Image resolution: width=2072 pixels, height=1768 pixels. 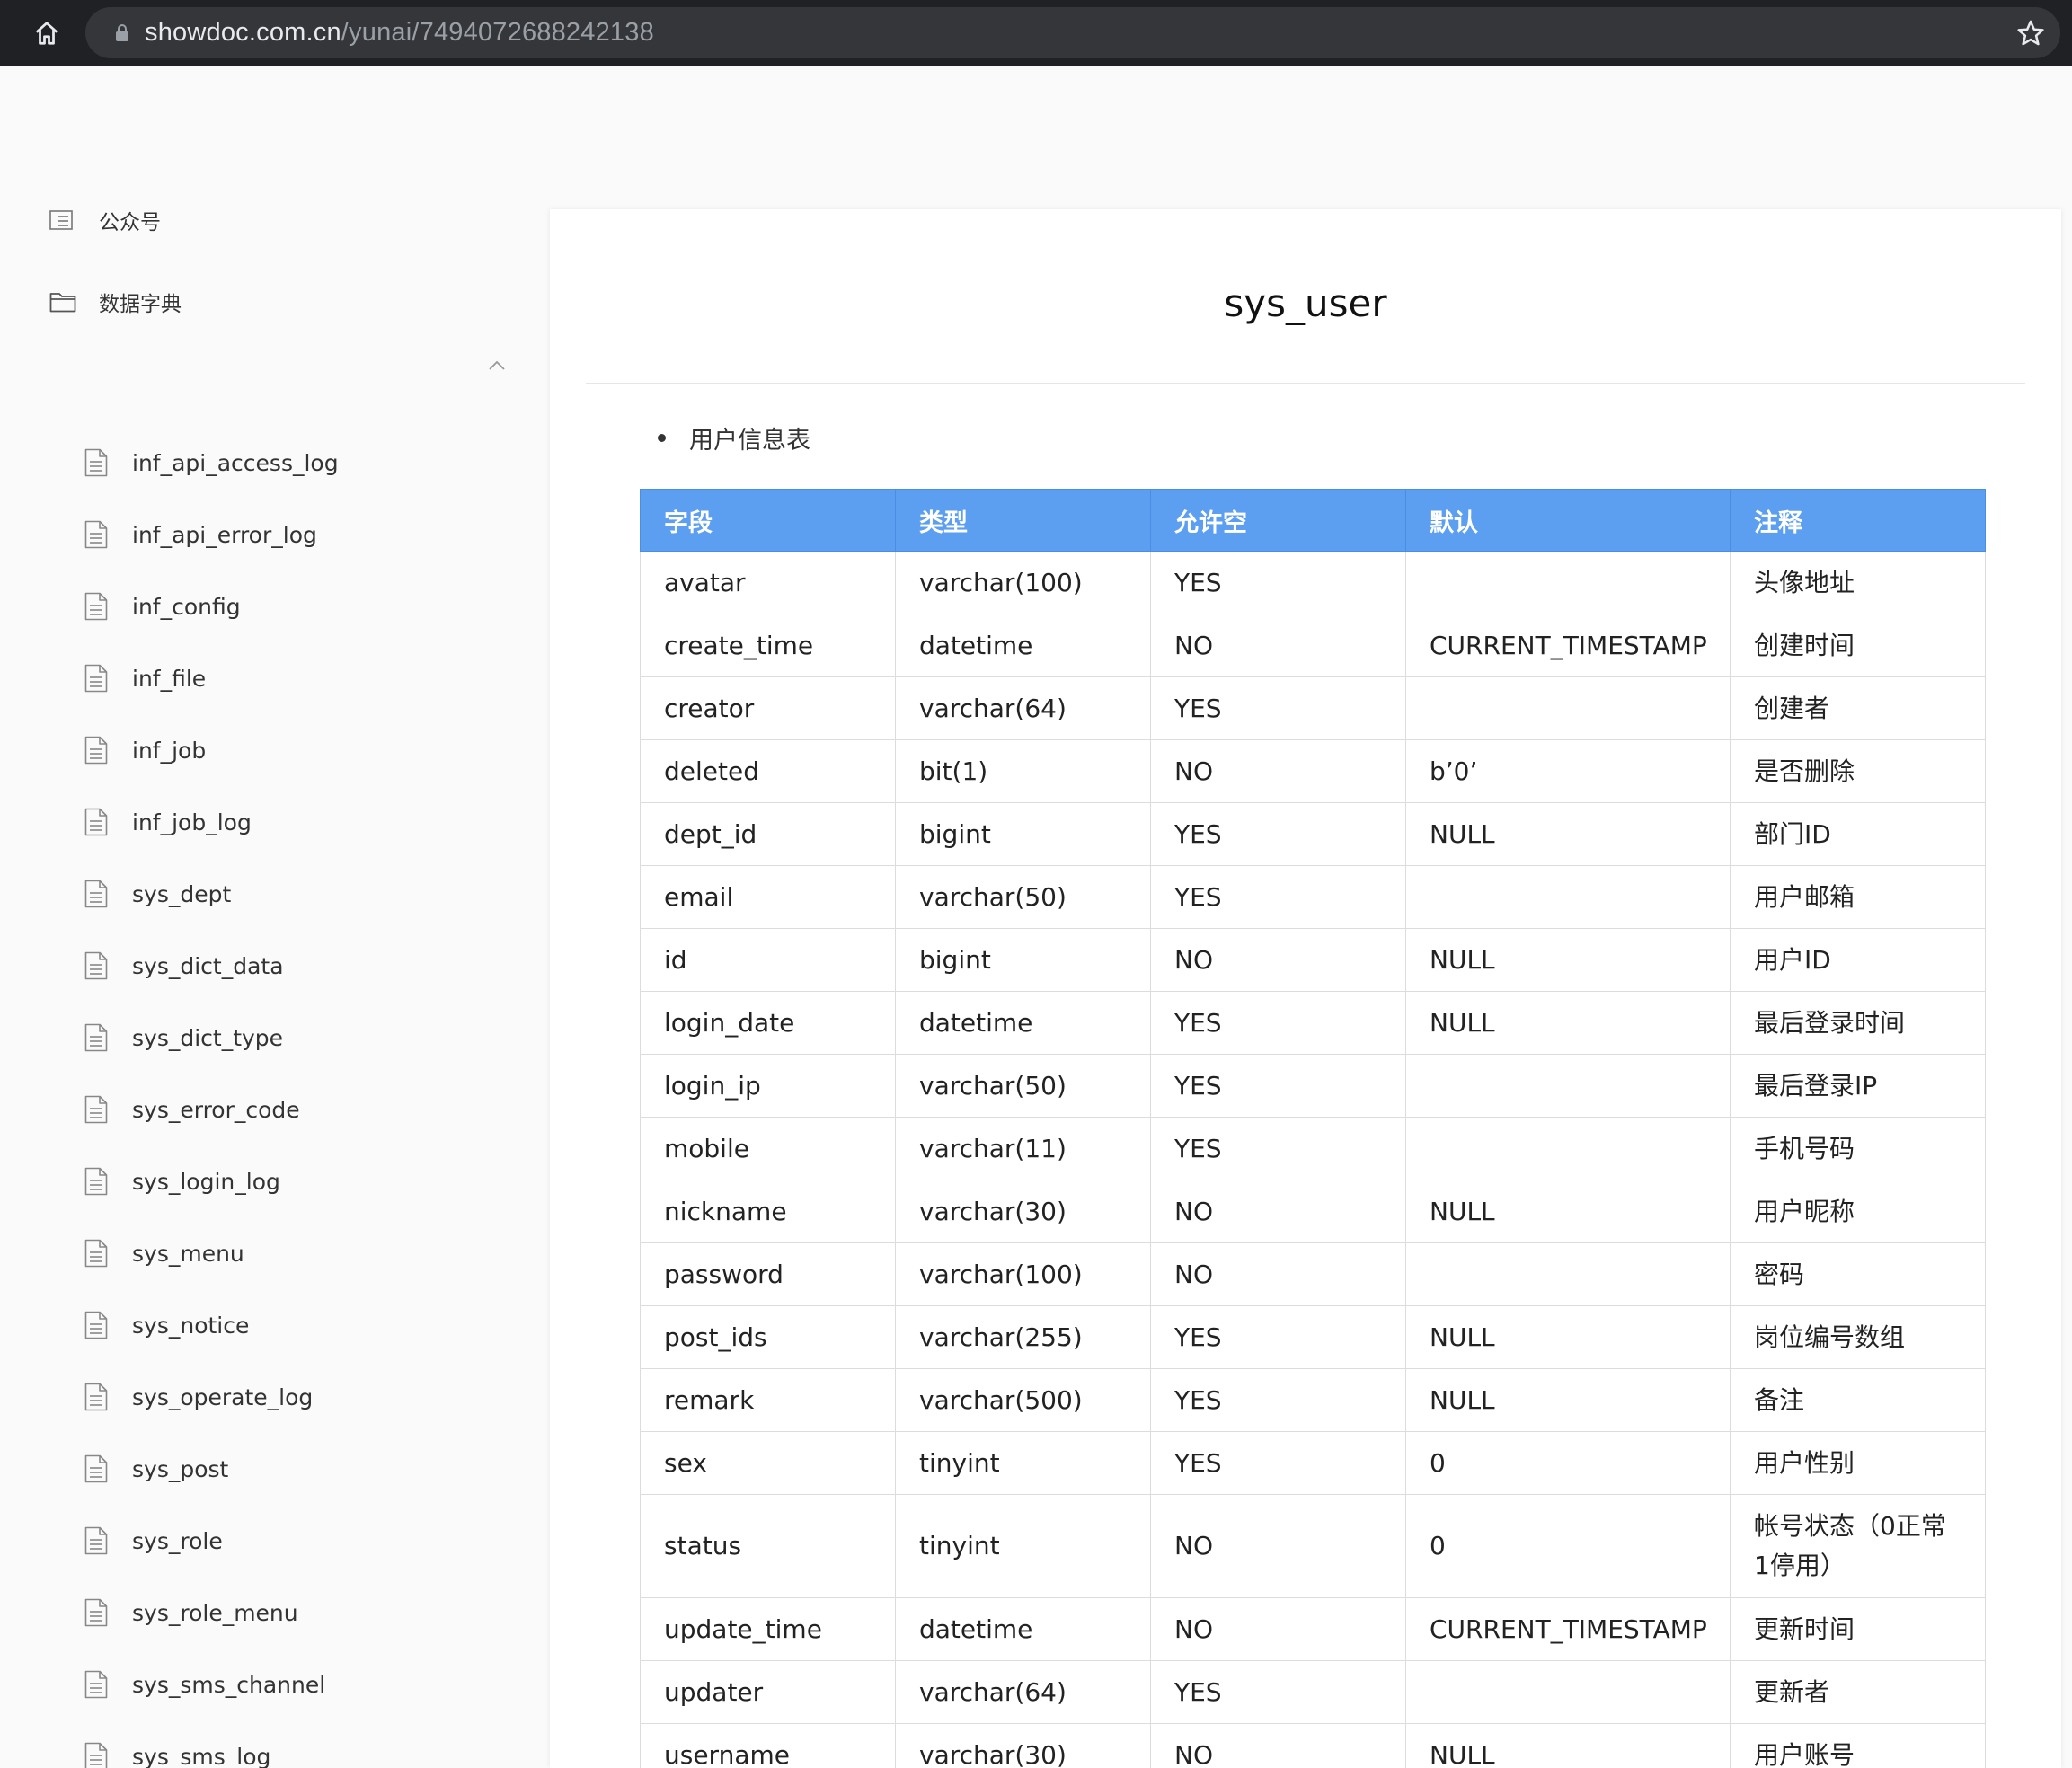 I want to click on cell-type: varchar(255), so click(x=1023, y=1337).